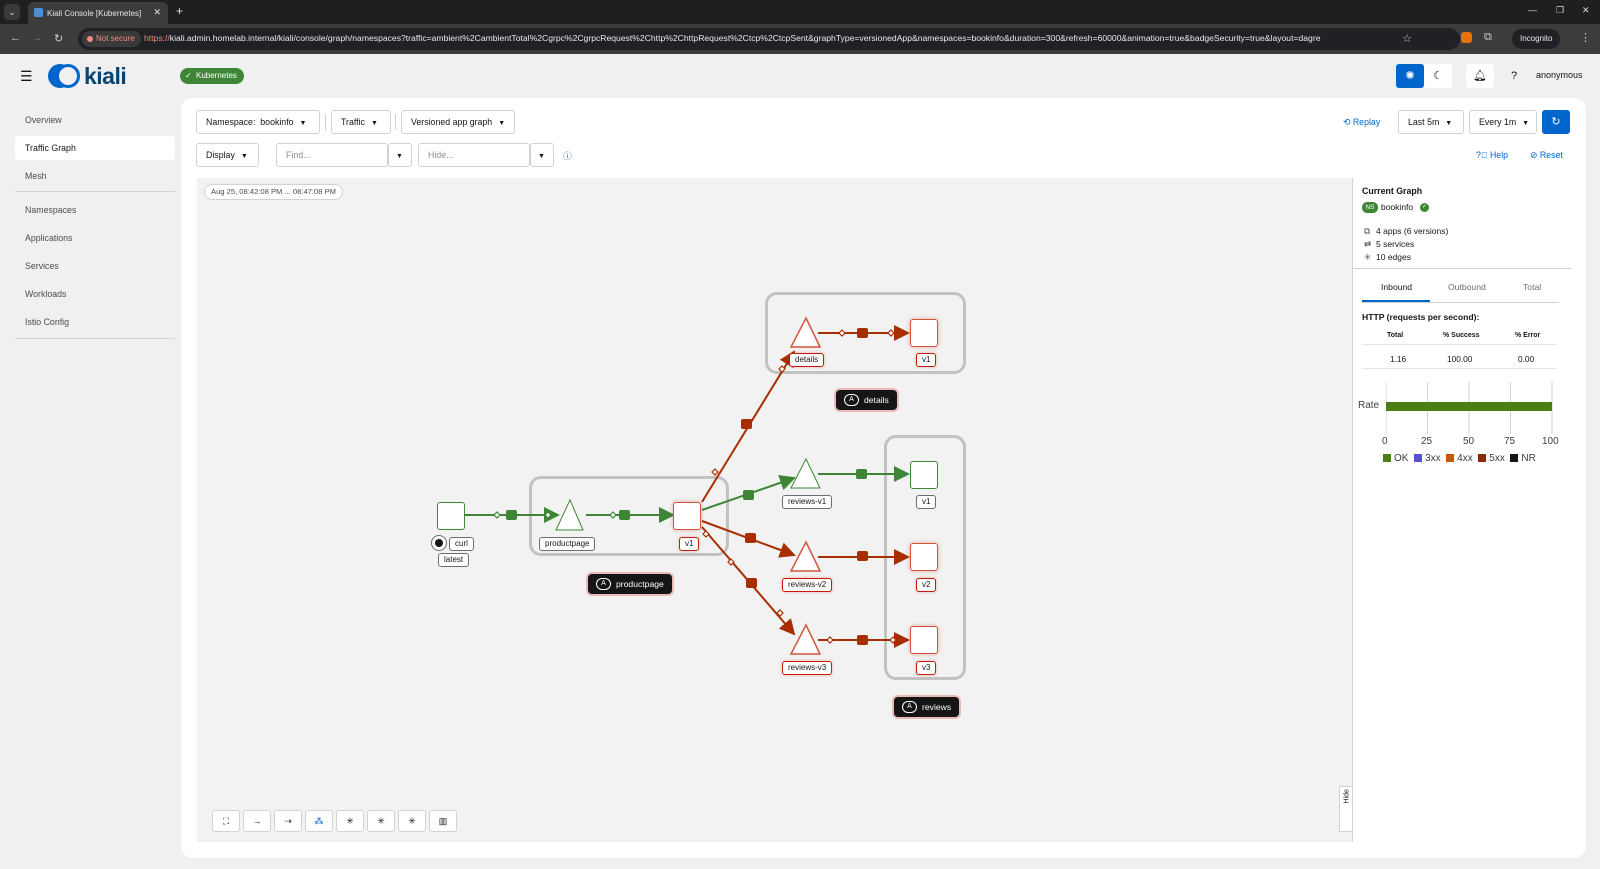 The height and width of the screenshot is (869, 1600). I want to click on help-button: ?⃝ Help, so click(1492, 155).